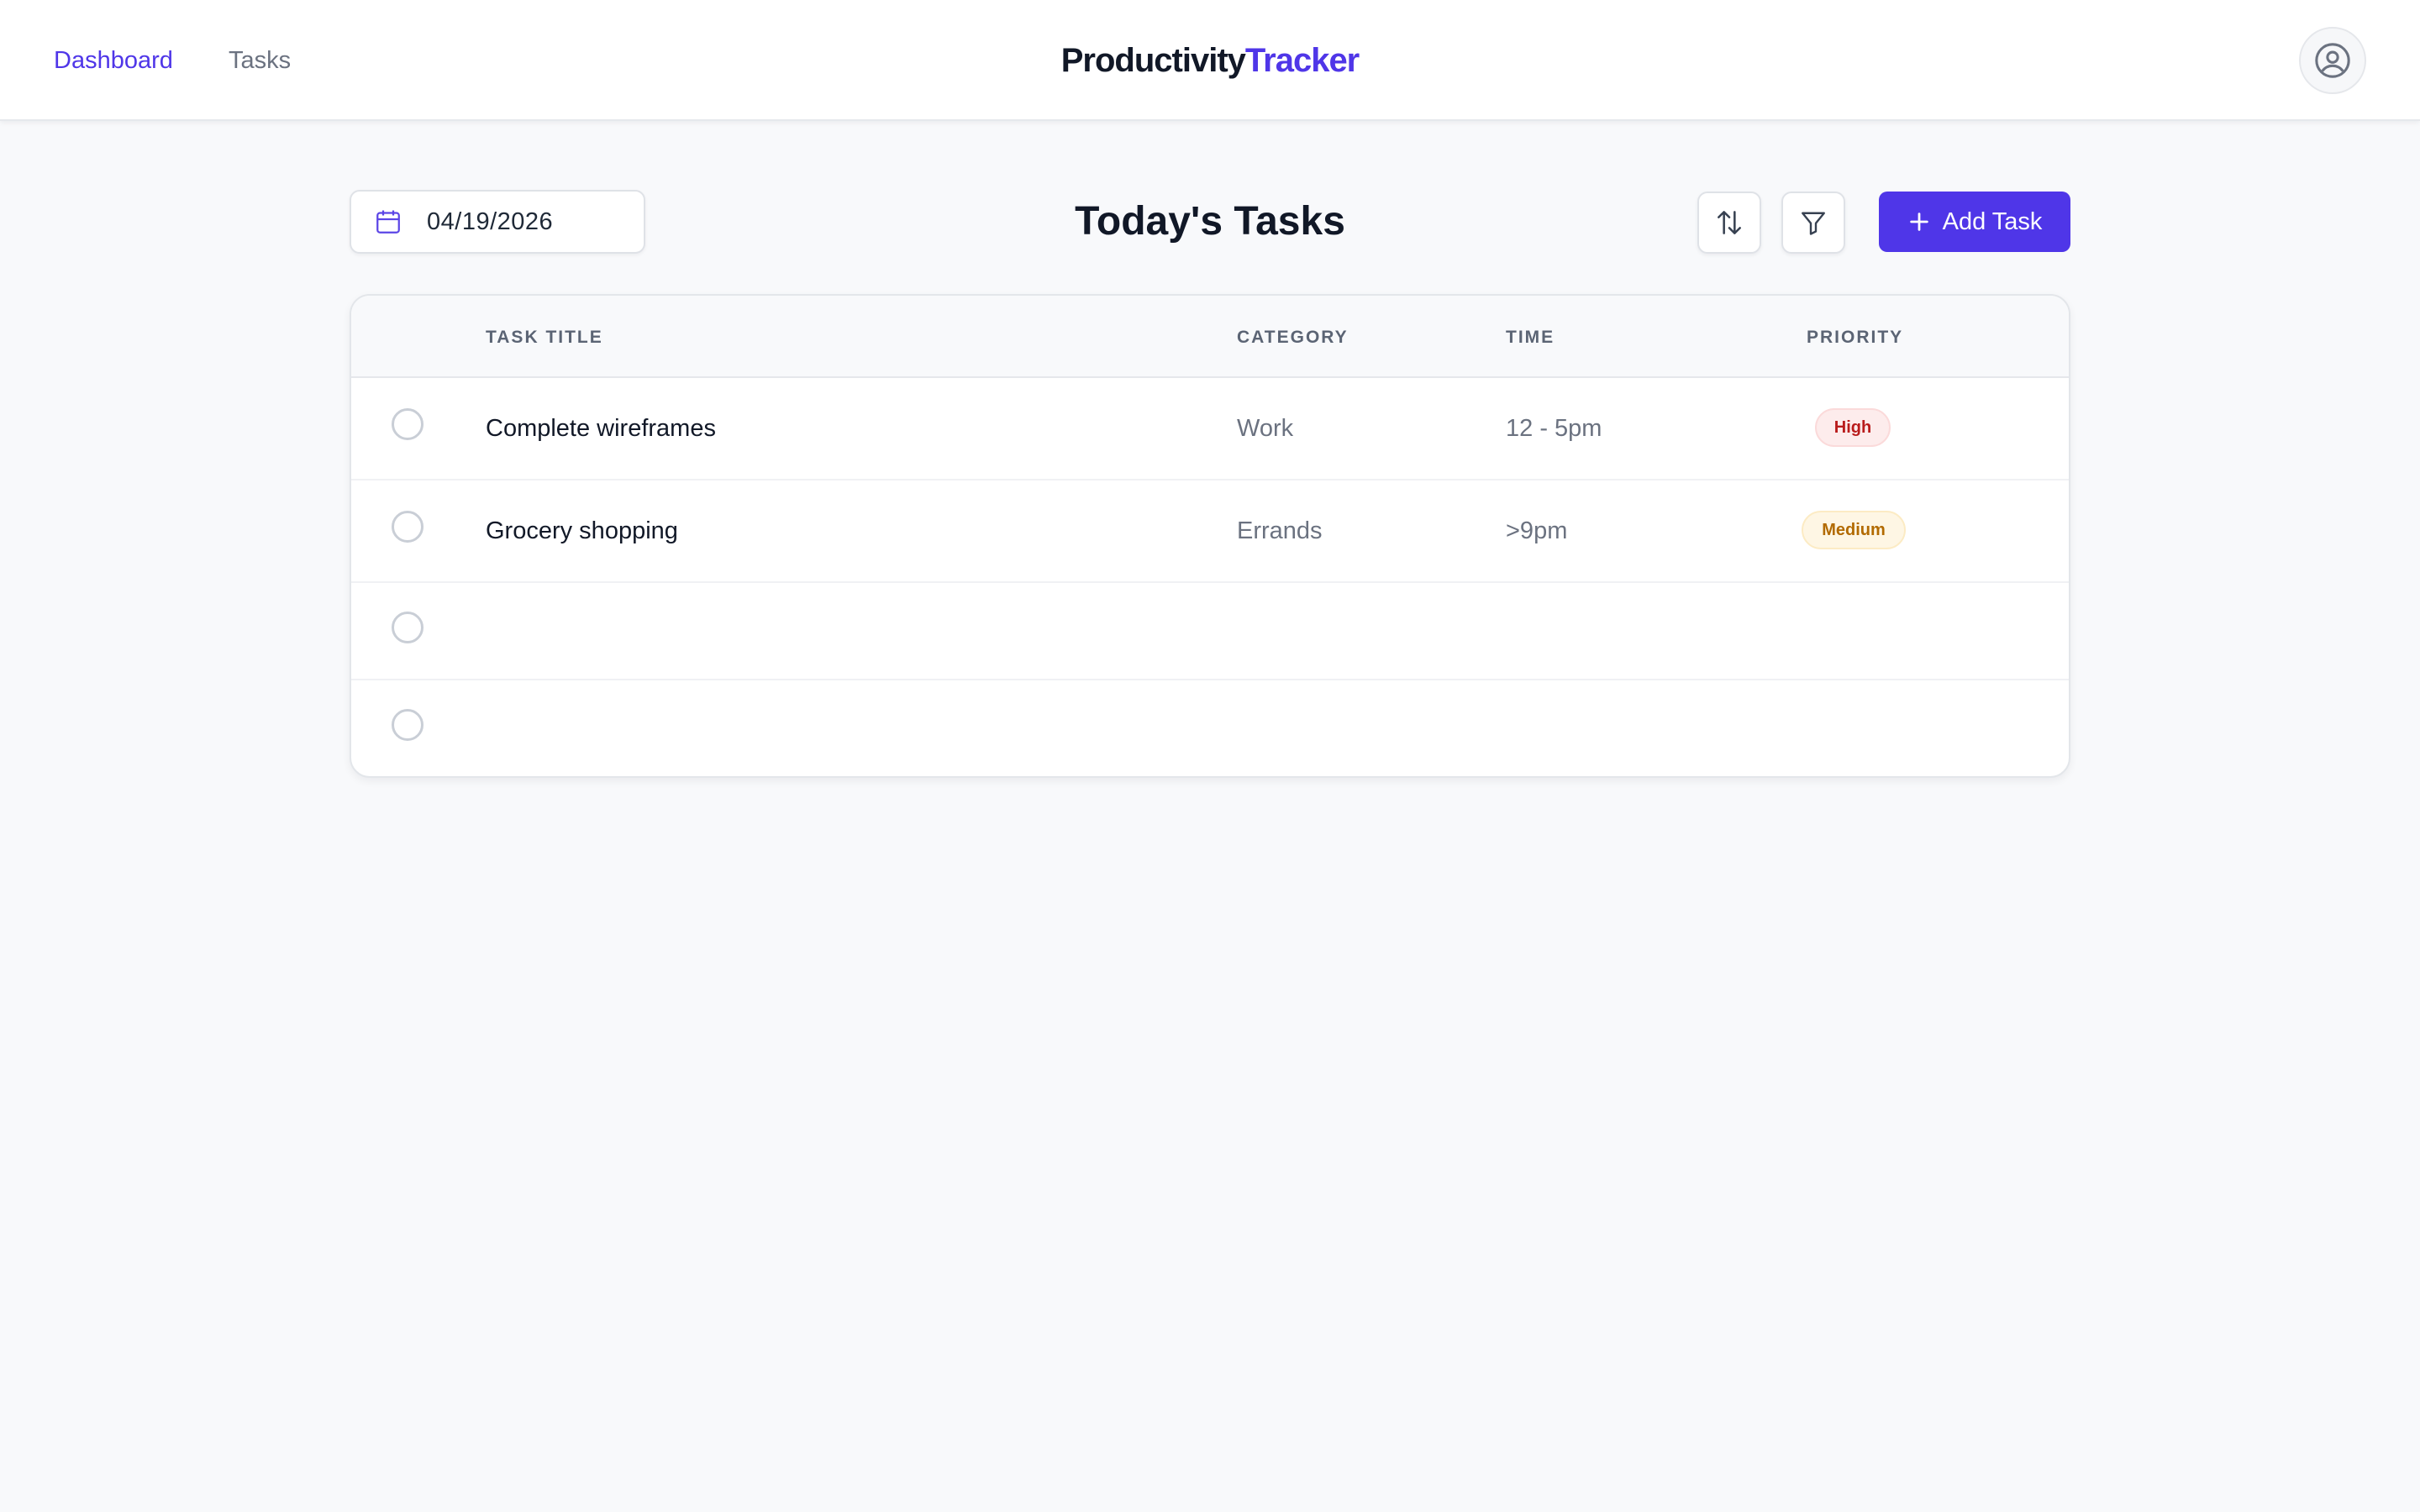  What do you see at coordinates (1302, 60) in the screenshot?
I see `app-logo-part-tracker: Tracker` at bounding box center [1302, 60].